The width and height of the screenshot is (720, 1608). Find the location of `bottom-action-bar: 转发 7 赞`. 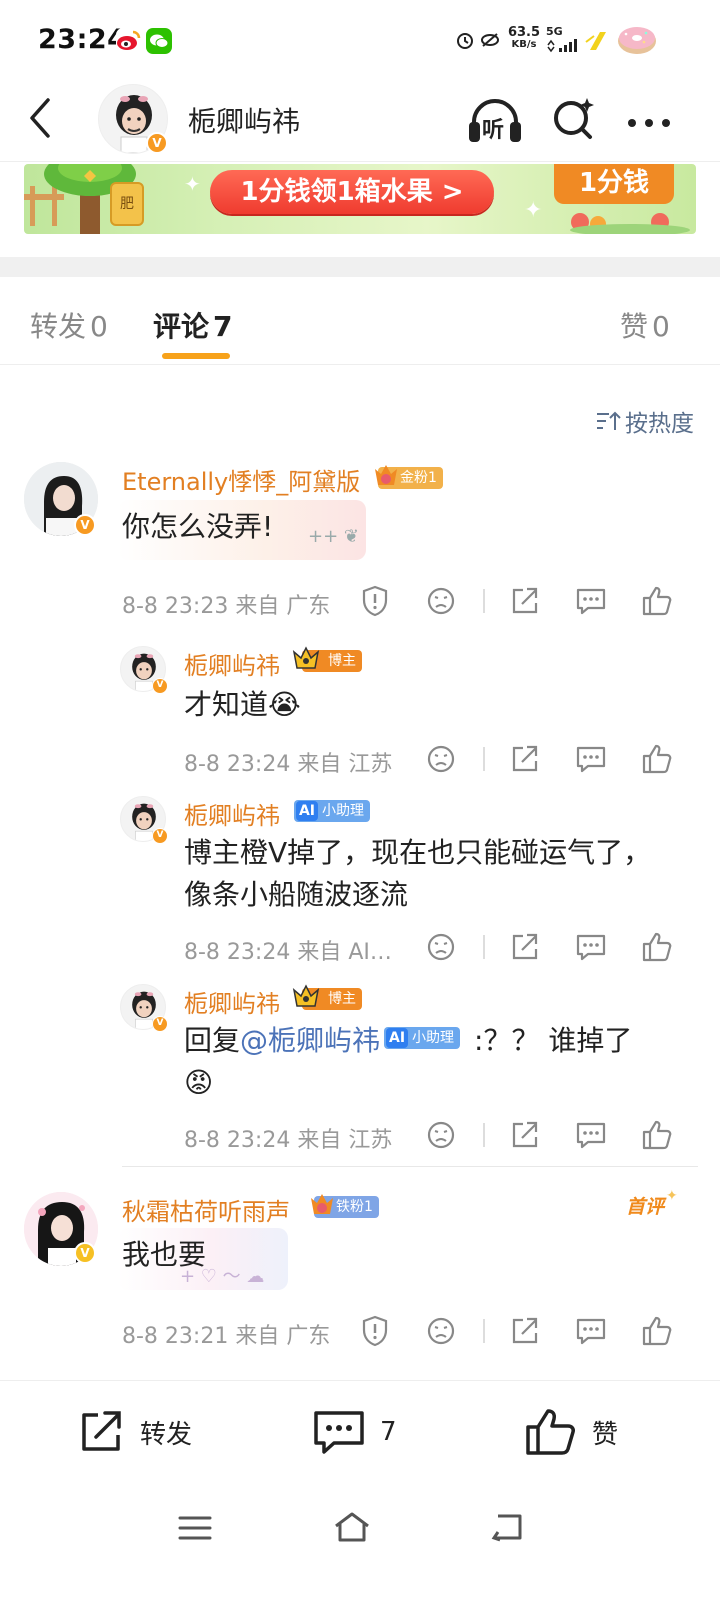

bottom-action-bar: 转发 7 赞 is located at coordinates (360, 1434).